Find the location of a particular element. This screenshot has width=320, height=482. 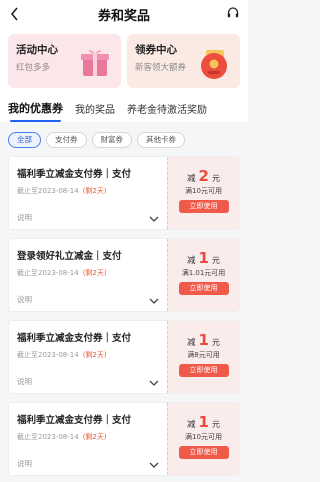

filter-chip-all: 全部 is located at coordinates (24, 140).